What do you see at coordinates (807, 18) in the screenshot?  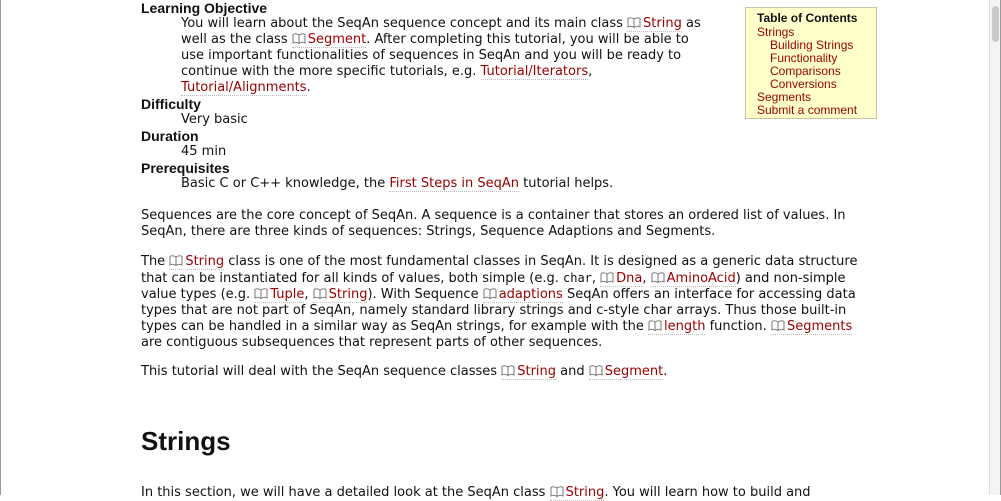 I see `toc-title: Table of Contents` at bounding box center [807, 18].